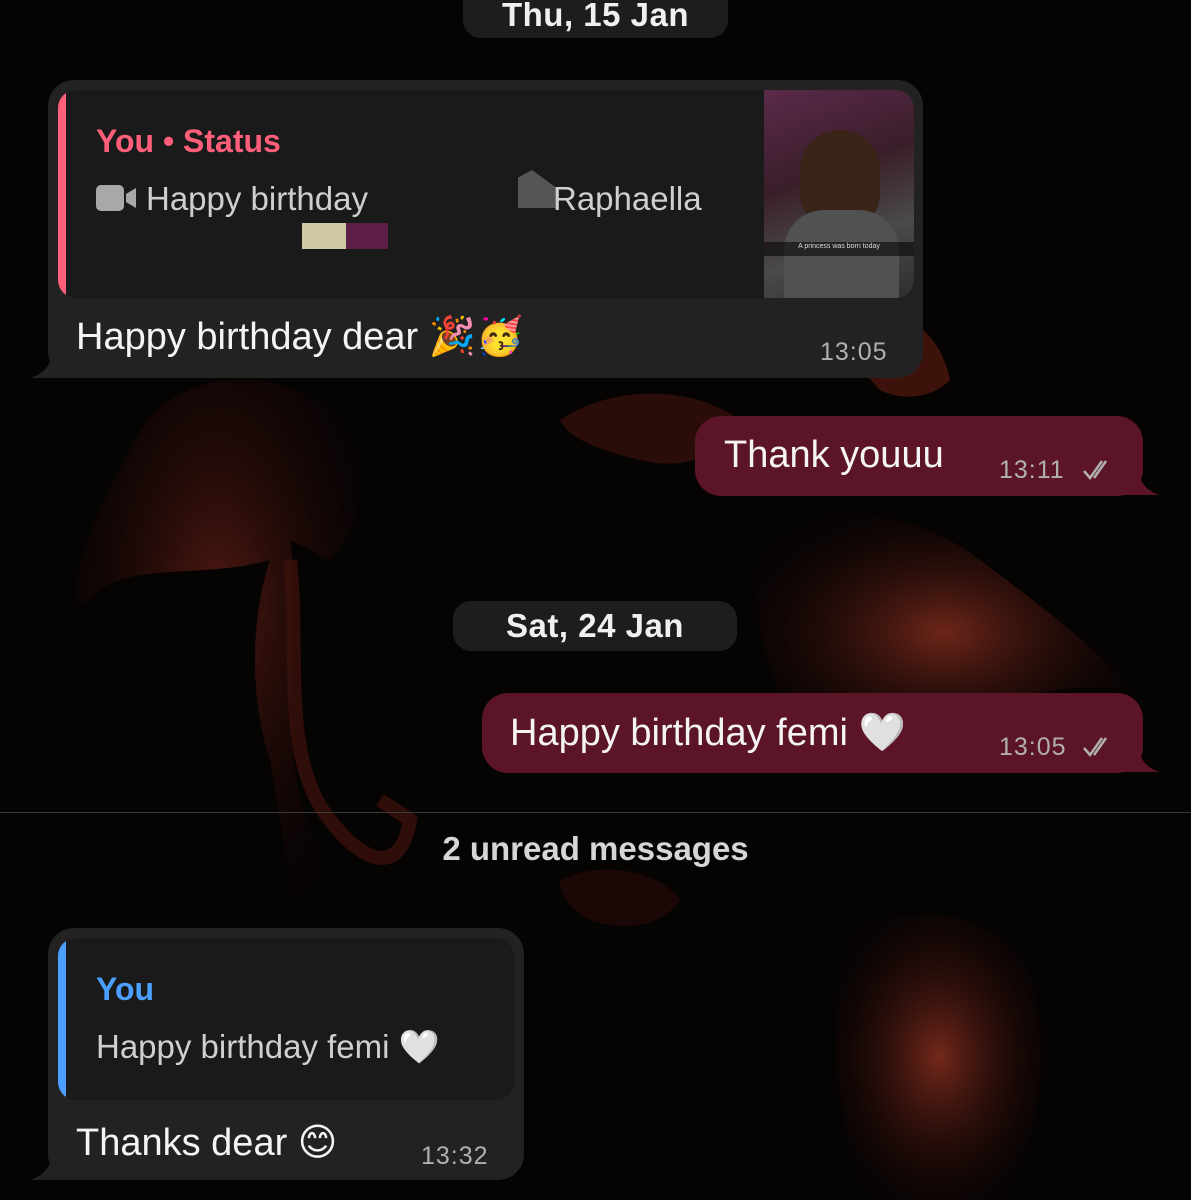 The image size is (1191, 1200). I want to click on quote-author: You, so click(125, 989).